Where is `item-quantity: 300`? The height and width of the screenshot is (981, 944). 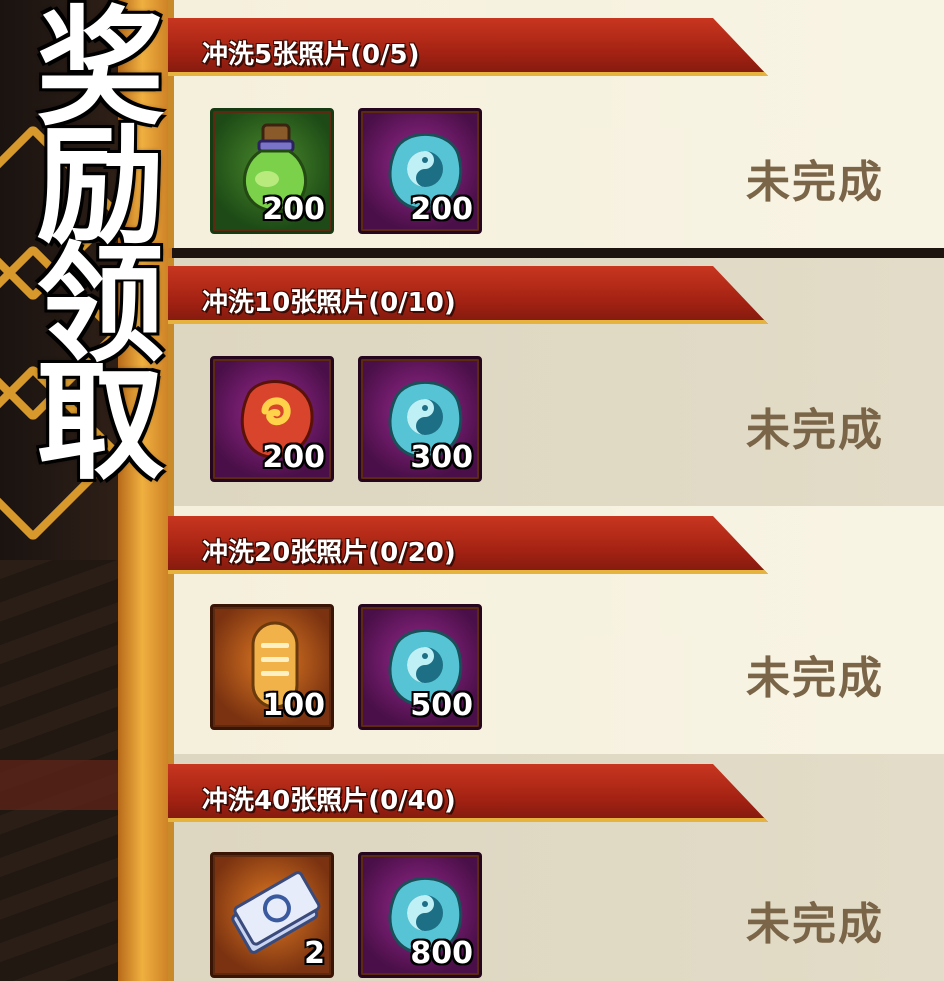 item-quantity: 300 is located at coordinates (441, 457).